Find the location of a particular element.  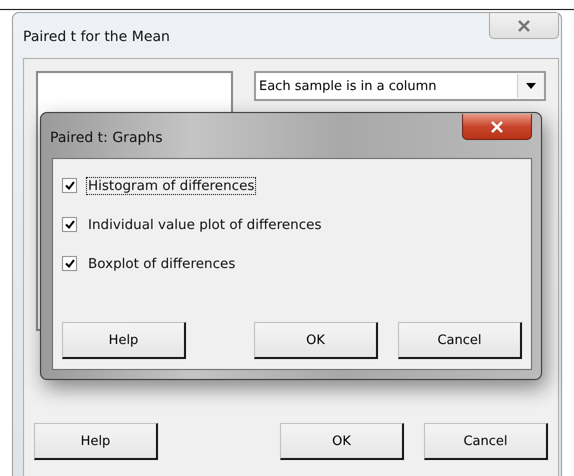

checkbox-label: Boxplot of differences is located at coordinates (162, 263).